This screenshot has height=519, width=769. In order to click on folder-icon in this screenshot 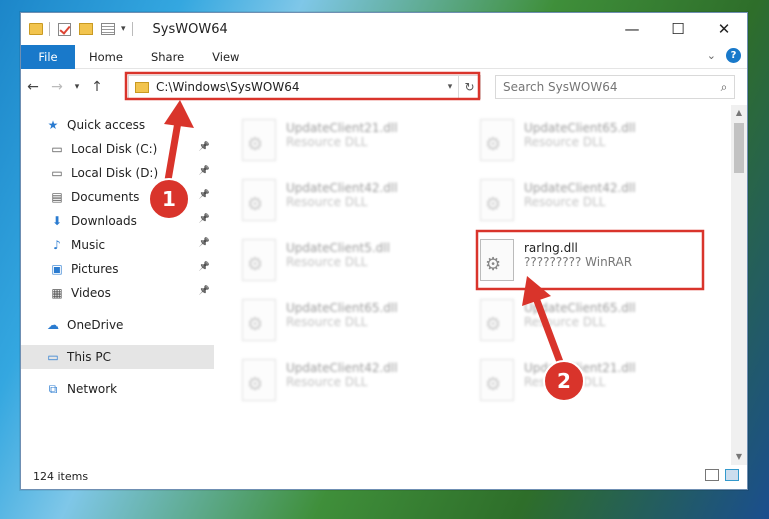, I will do `click(142, 87)`.